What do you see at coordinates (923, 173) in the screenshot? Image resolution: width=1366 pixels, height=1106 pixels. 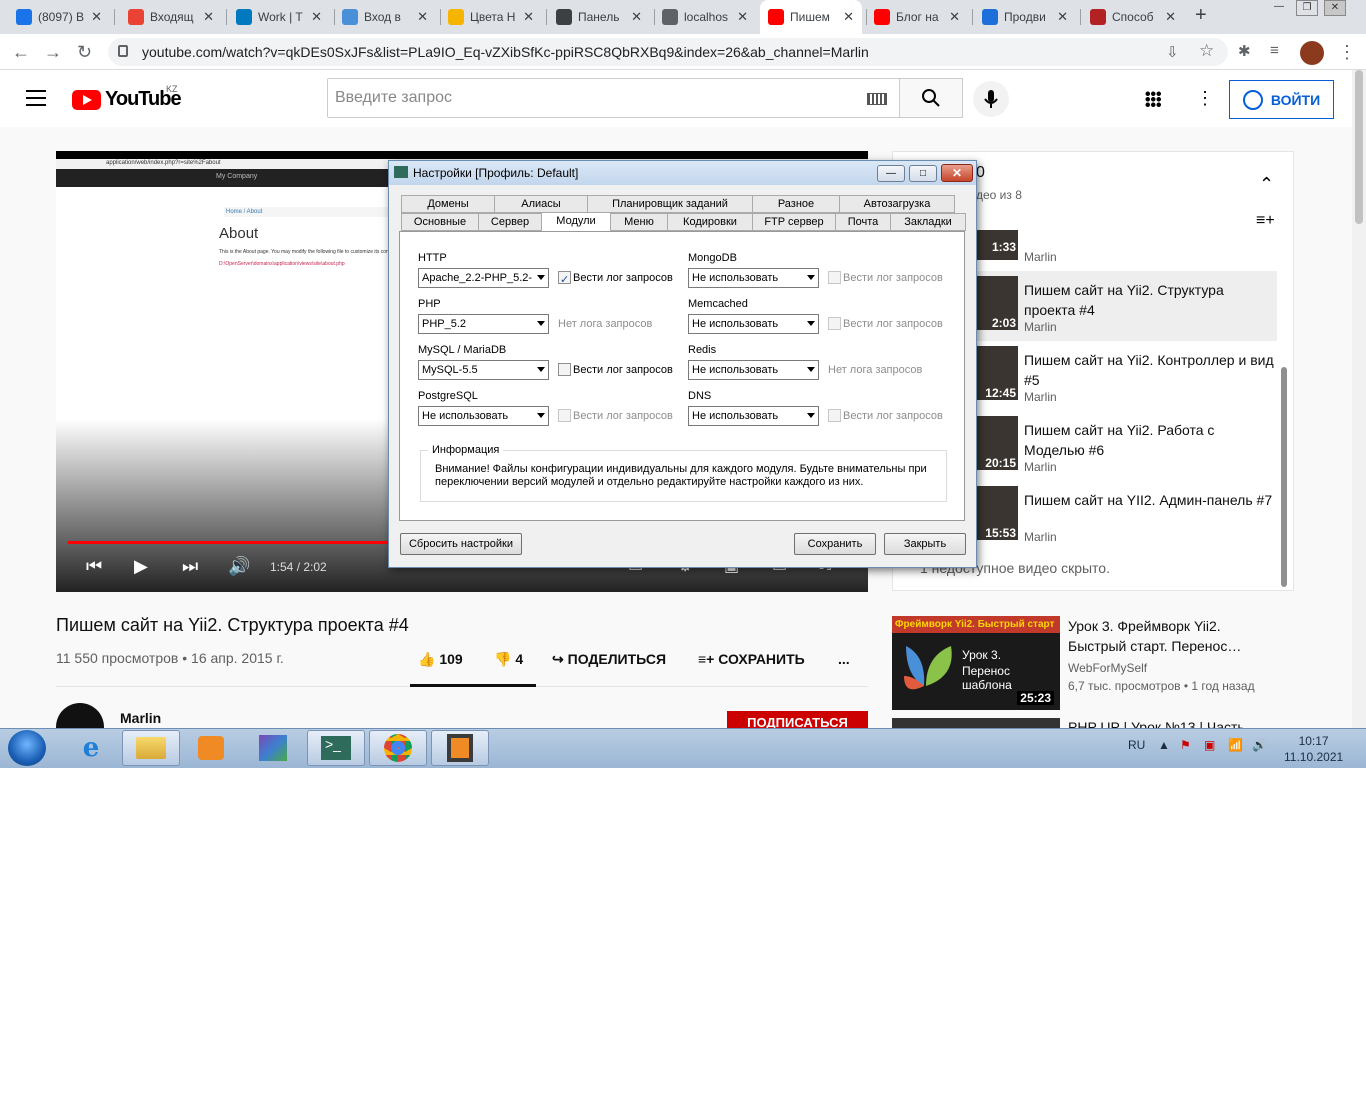 I see `dialog-maximize-icon: □` at bounding box center [923, 173].